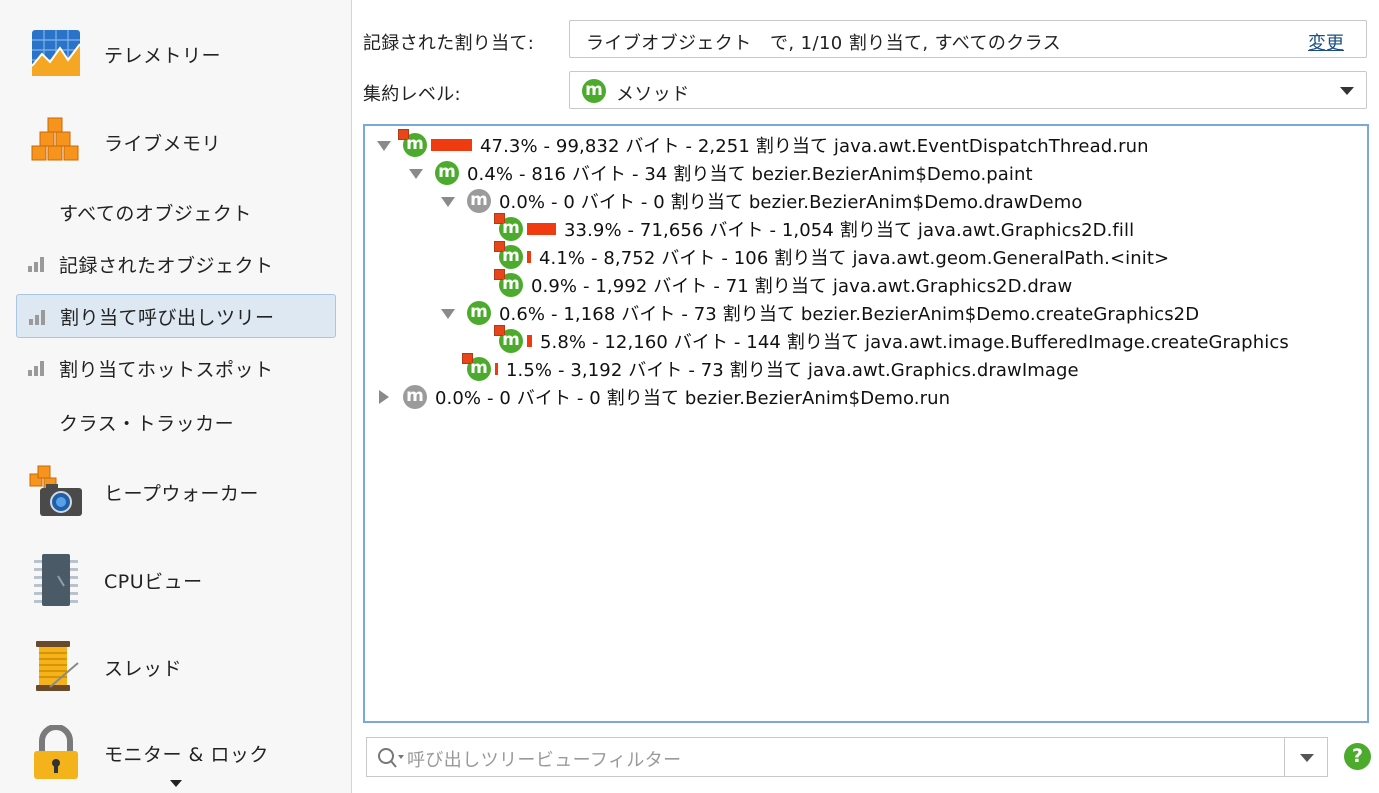  Describe the element at coordinates (163, 55) in the screenshot. I see `sidebar-item-label: テレメトリー` at that location.